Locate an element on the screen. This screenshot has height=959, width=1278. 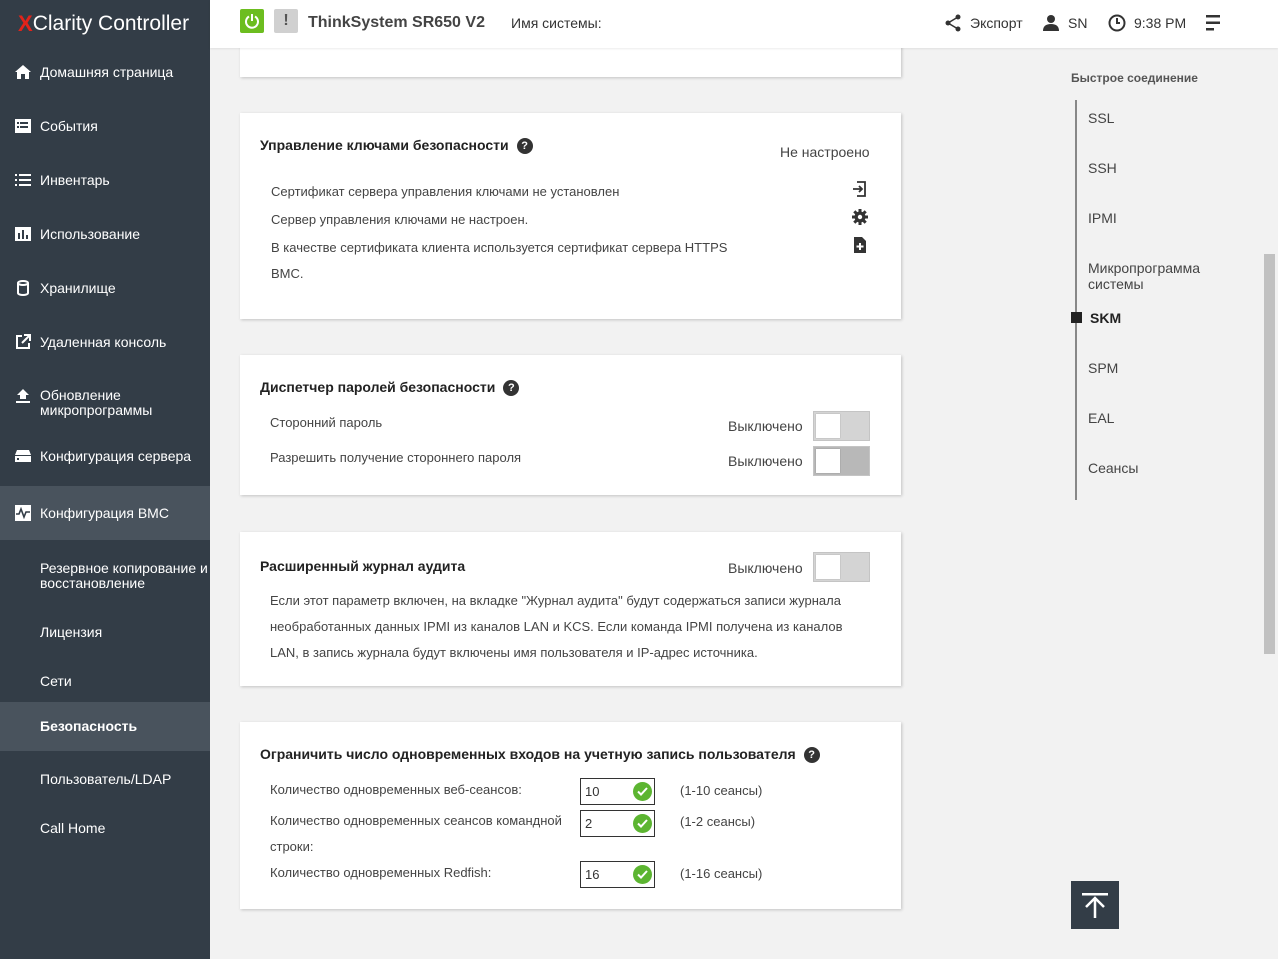
quick-links-line is located at coordinates (1076, 300).